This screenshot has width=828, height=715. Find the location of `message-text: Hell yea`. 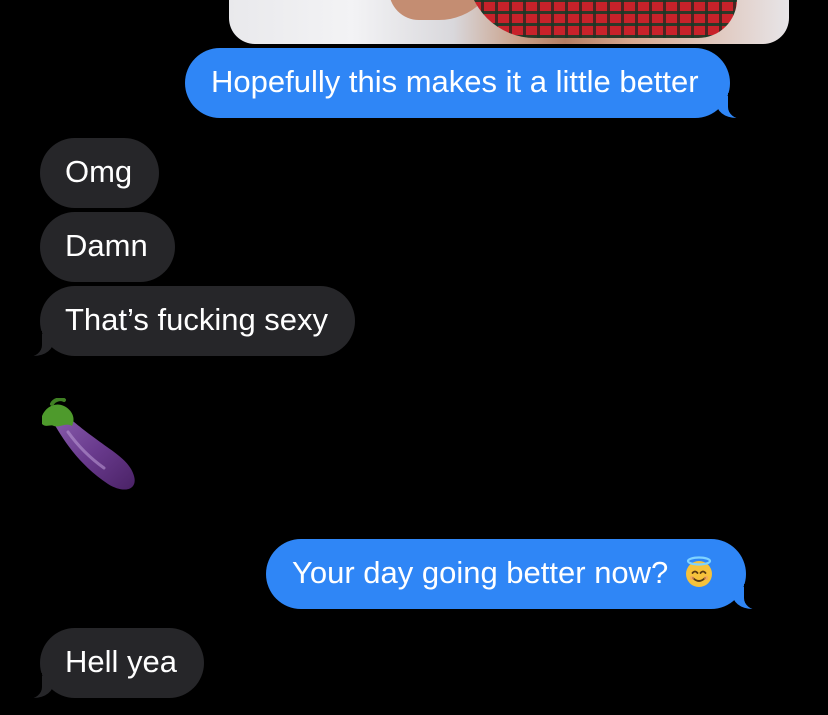

message-text: Hell yea is located at coordinates (121, 661).